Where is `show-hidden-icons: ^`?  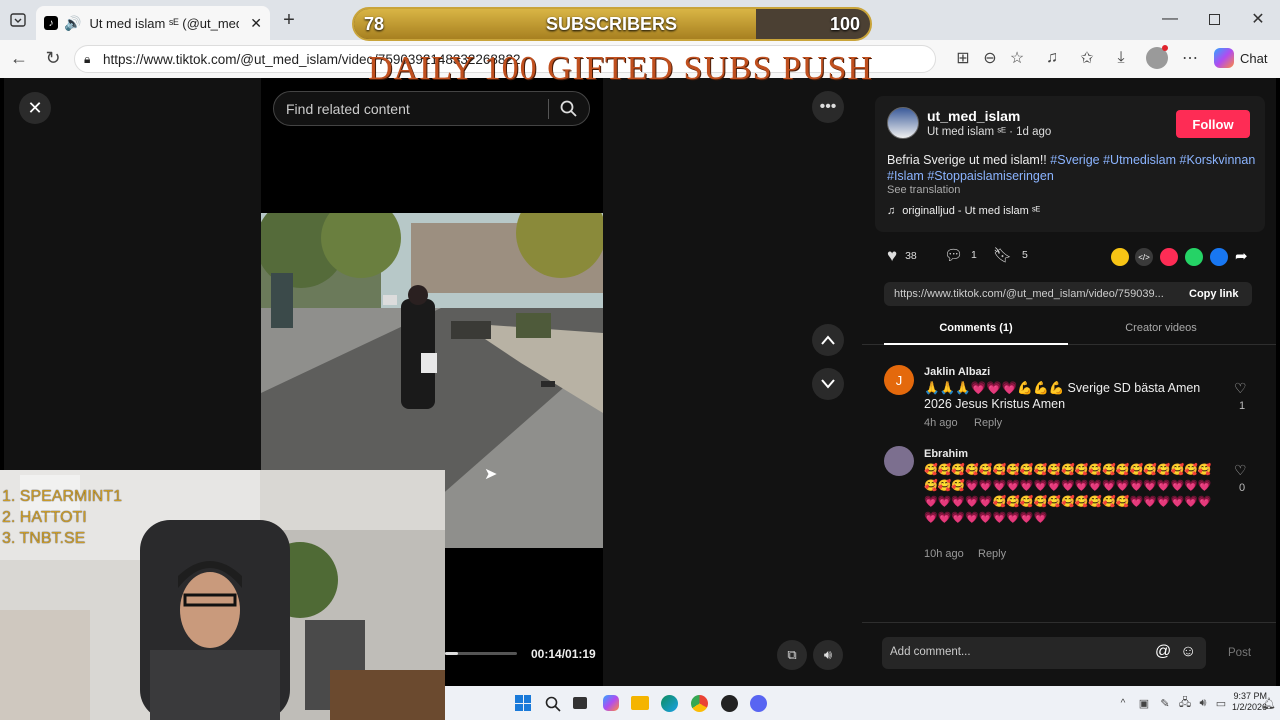 show-hidden-icons: ^ is located at coordinates (1123, 703).